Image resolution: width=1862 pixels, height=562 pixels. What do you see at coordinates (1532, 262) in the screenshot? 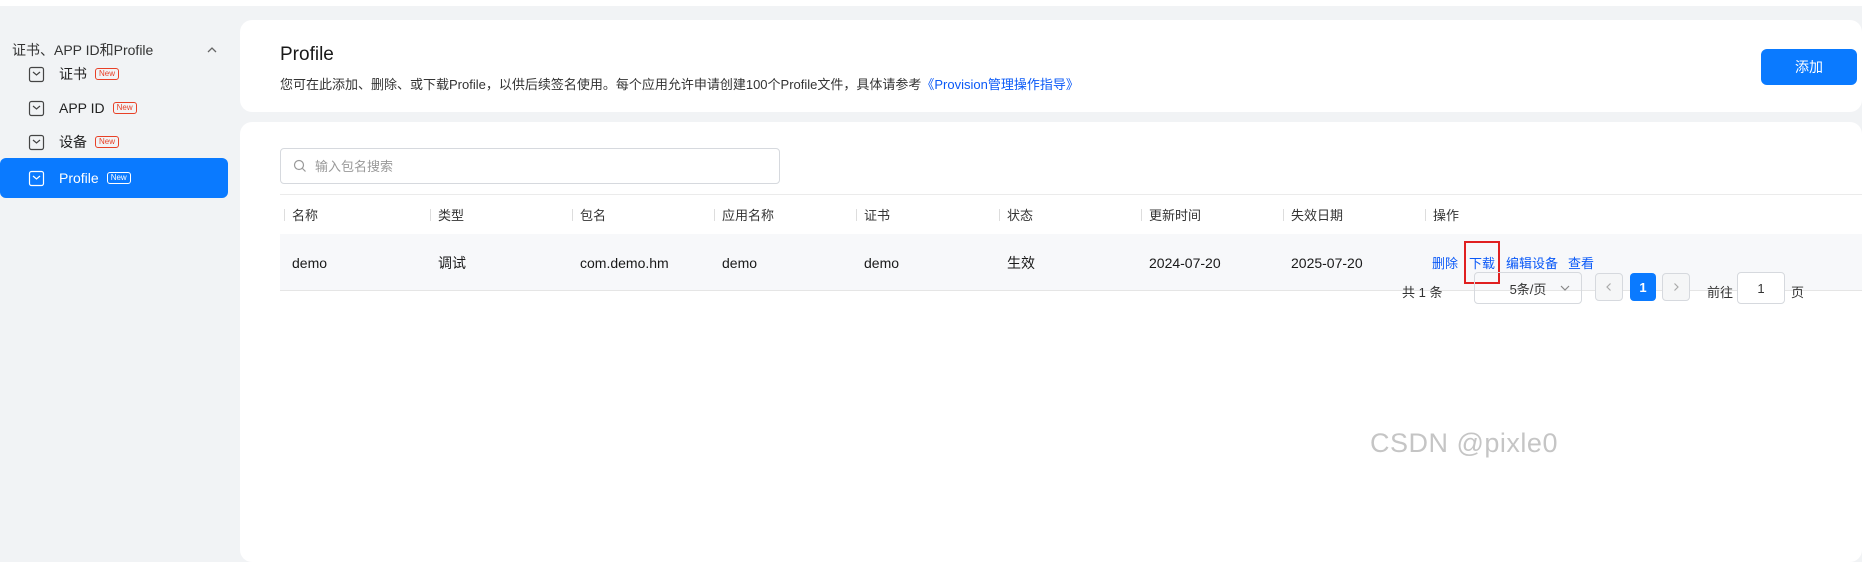
I see `edit-devices-link: 编辑设备` at bounding box center [1532, 262].